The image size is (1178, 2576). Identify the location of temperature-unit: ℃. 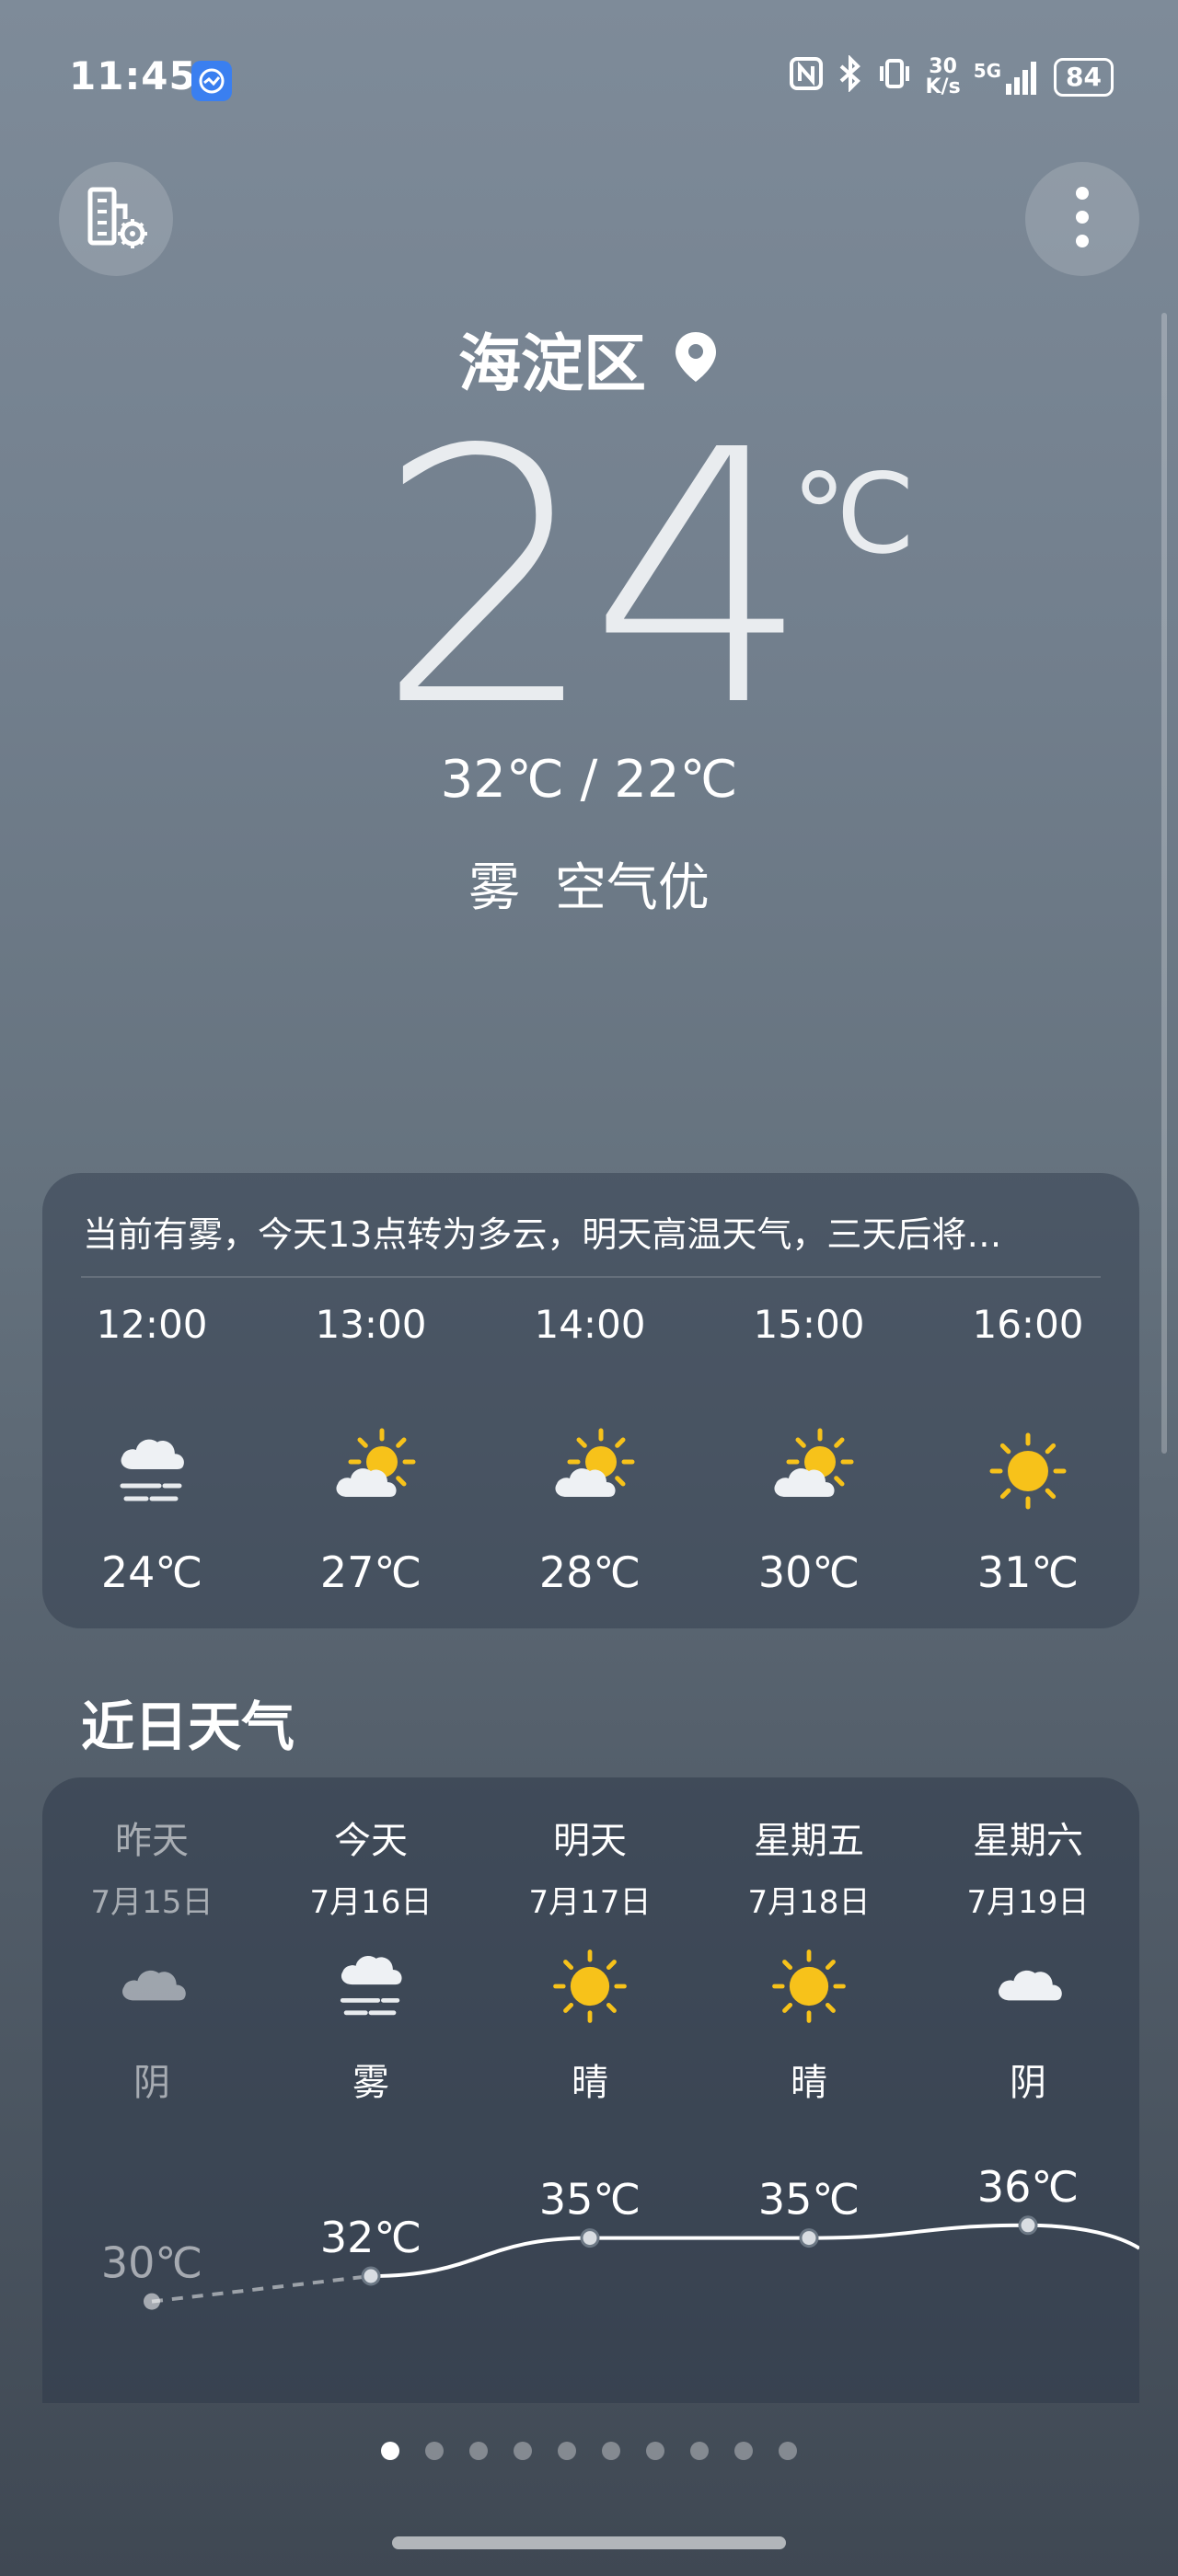
(853, 515).